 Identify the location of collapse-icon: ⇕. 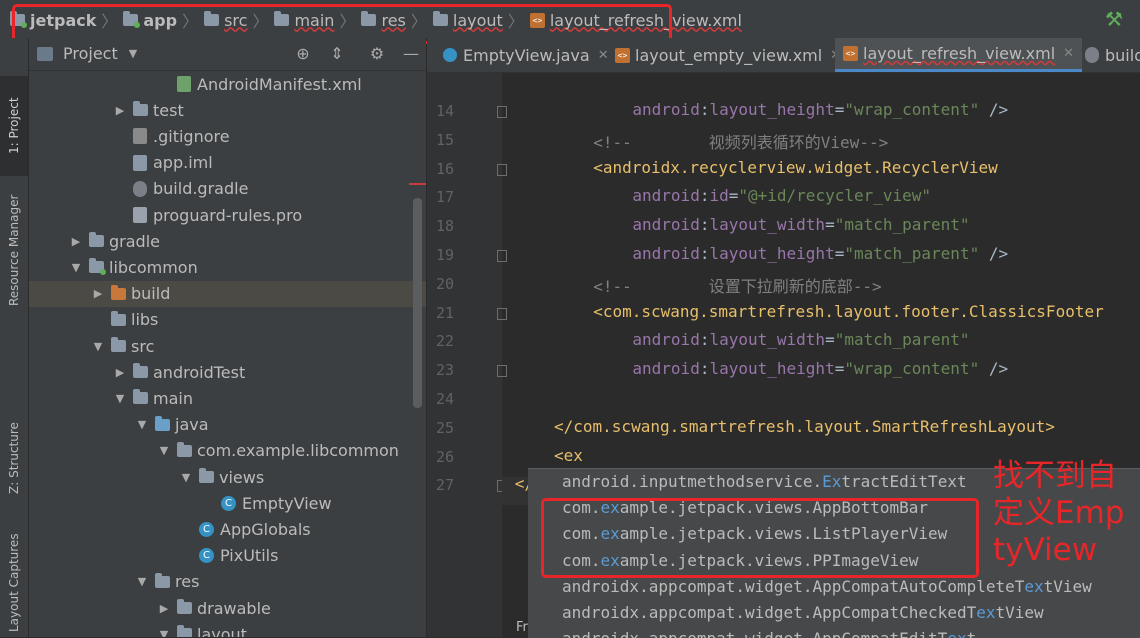
(337, 54).